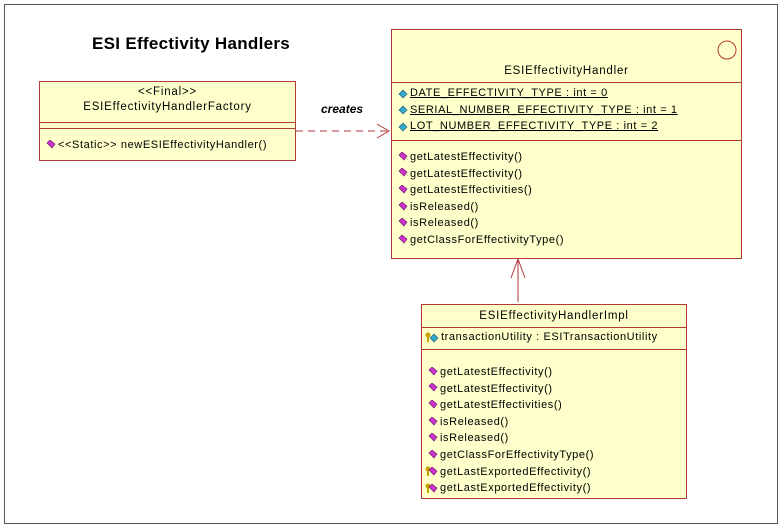  I want to click on impl-class-name: ESIEffectivityHandlerImpl, so click(554, 316).